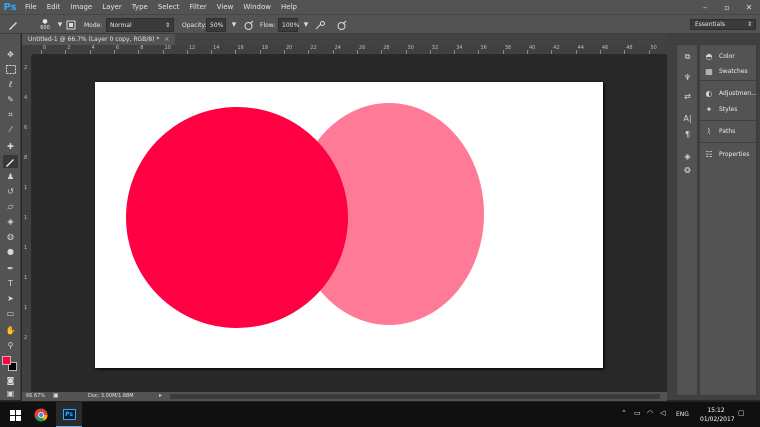 This screenshot has width=760, height=427. What do you see at coordinates (167, 25) in the screenshot?
I see `mode-chevron-icon: ⇕` at bounding box center [167, 25].